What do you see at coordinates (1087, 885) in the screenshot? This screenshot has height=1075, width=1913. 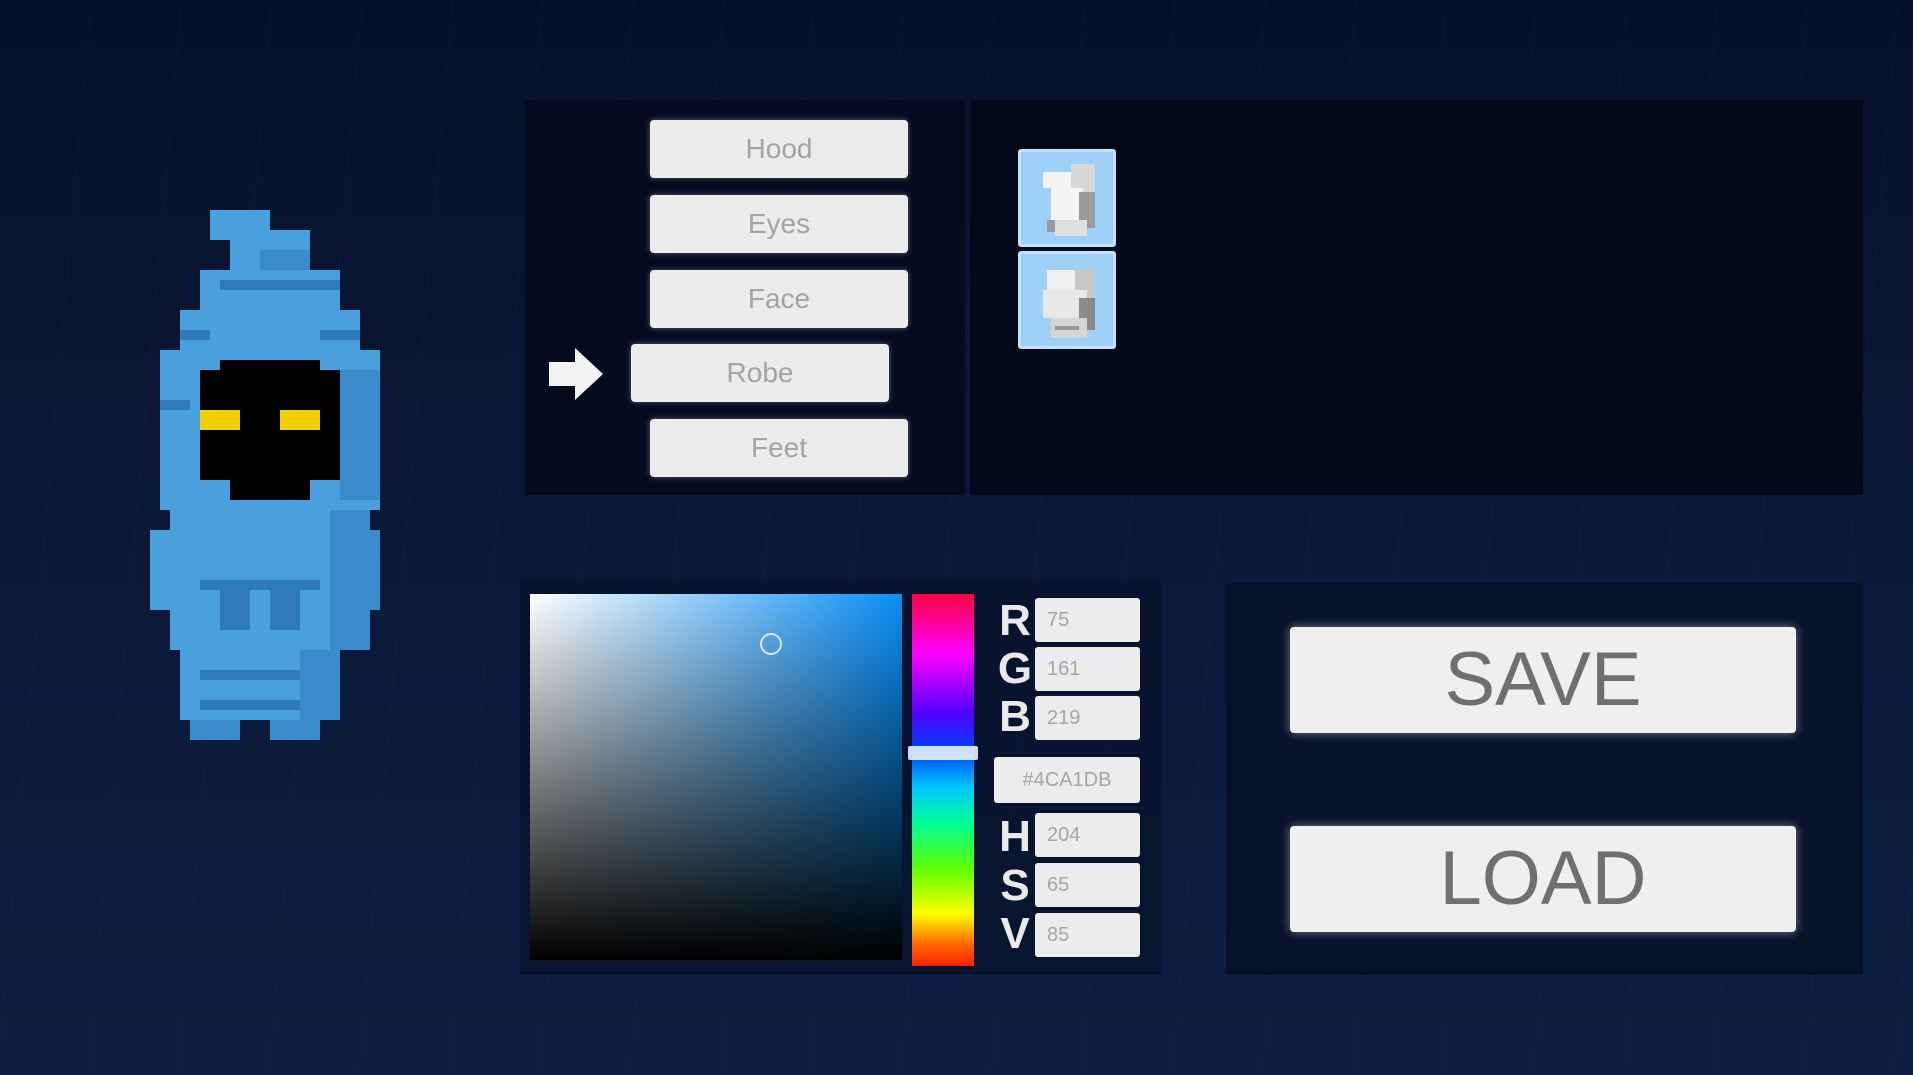 I see `saturation-input: 65` at bounding box center [1087, 885].